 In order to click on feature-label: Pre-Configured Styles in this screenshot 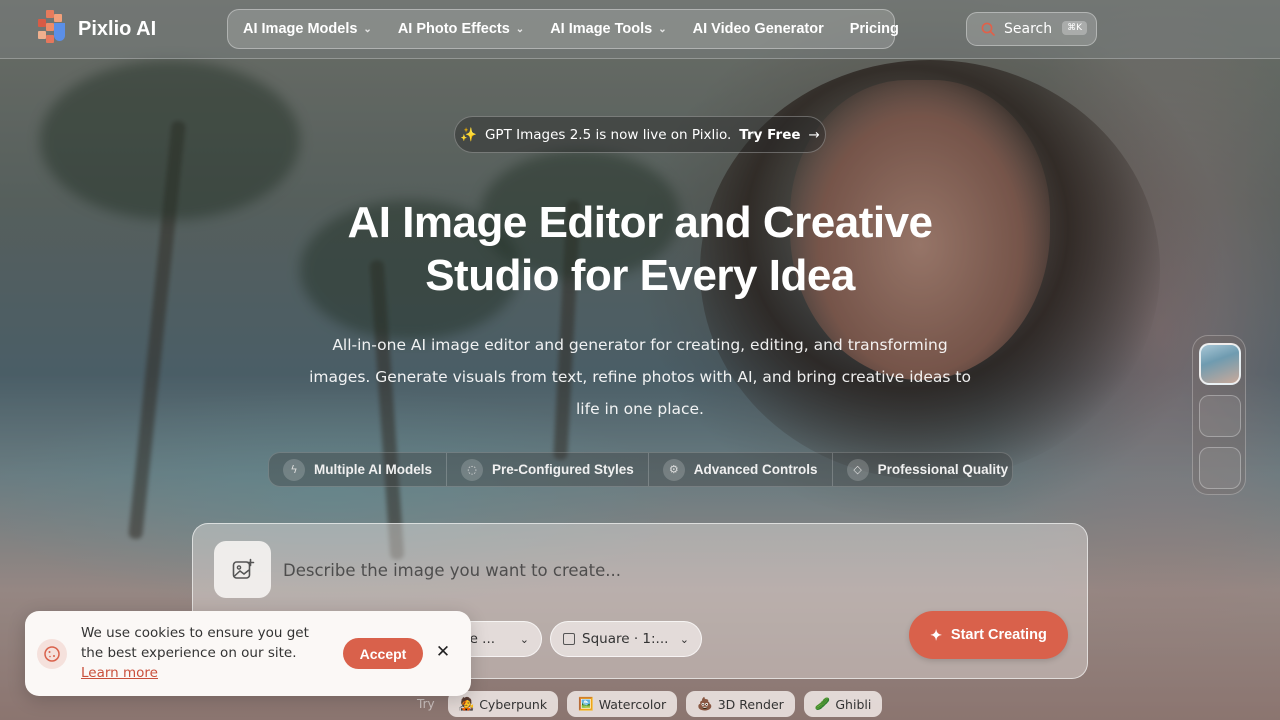, I will do `click(563, 469)`.